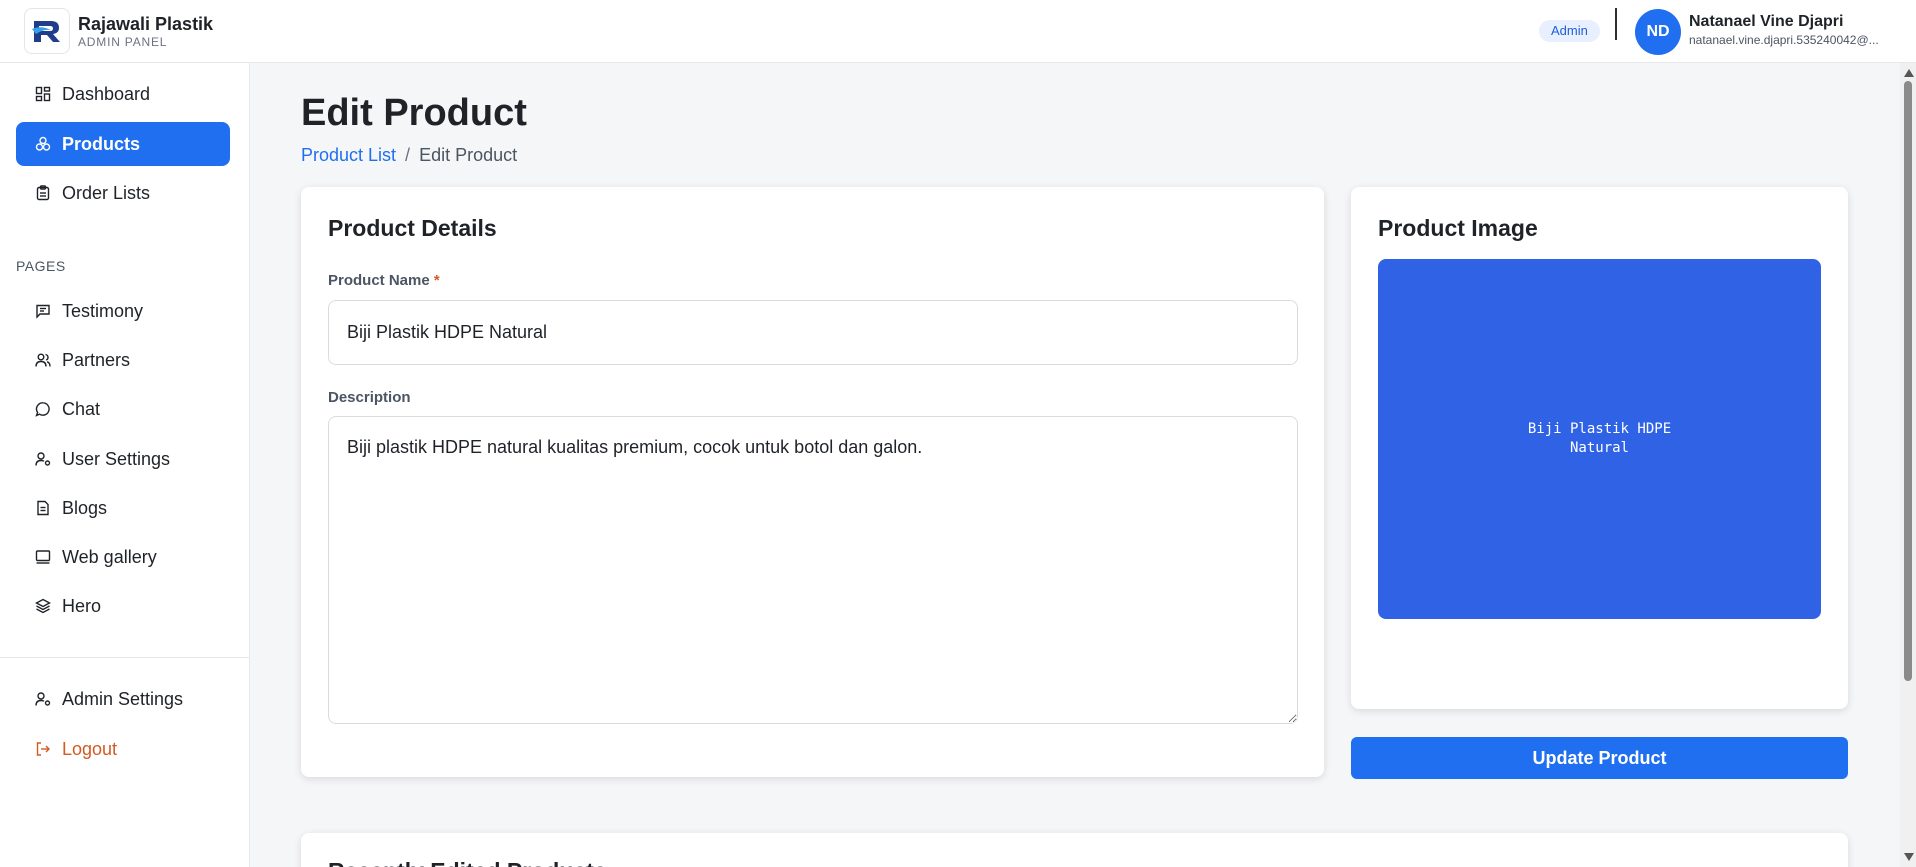 The image size is (1916, 867). I want to click on sidebar-item-label: Partners, so click(96, 359).